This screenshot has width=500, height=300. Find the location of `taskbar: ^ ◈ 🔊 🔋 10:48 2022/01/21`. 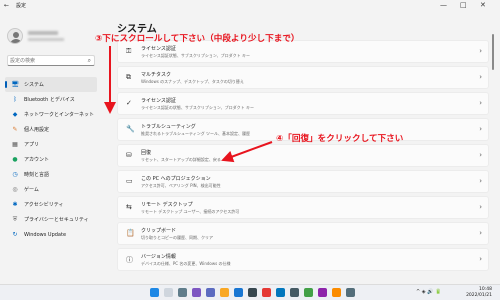

taskbar: ^ ◈ 🔊 🔋 10:48 2022/01/21 is located at coordinates (250, 292).